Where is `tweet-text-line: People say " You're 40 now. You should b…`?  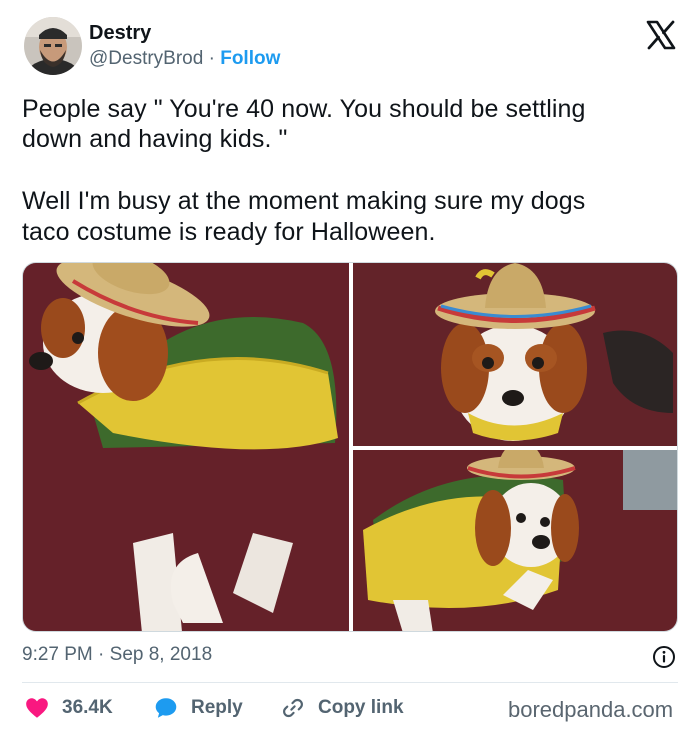 tweet-text-line: People say " You're 40 now. You should b… is located at coordinates (304, 109).